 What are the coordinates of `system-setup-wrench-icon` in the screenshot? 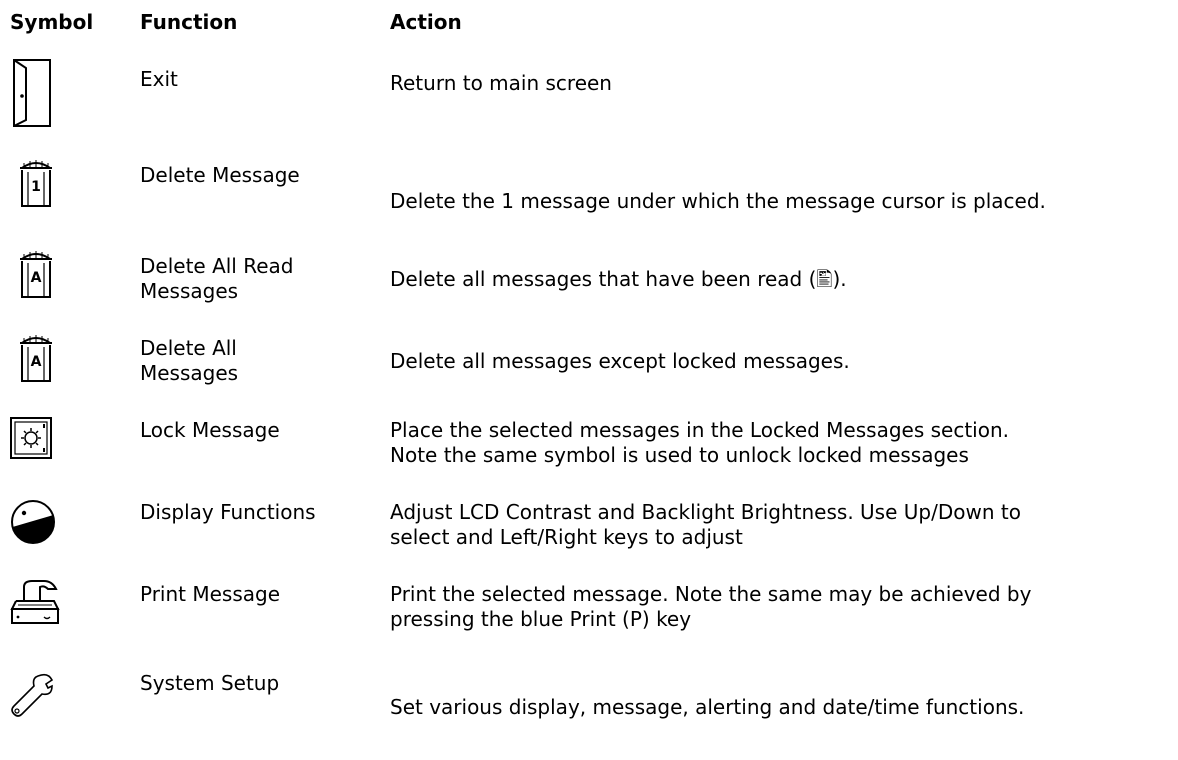 It's located at (32, 696).